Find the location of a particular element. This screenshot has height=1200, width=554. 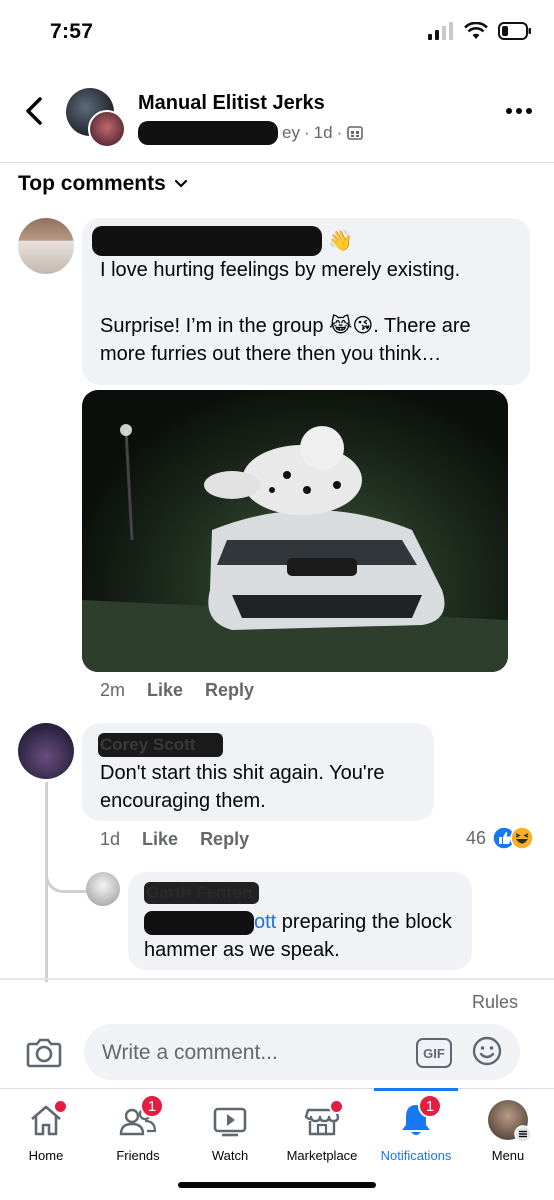

redacted-commenter-name is located at coordinates (207, 241).